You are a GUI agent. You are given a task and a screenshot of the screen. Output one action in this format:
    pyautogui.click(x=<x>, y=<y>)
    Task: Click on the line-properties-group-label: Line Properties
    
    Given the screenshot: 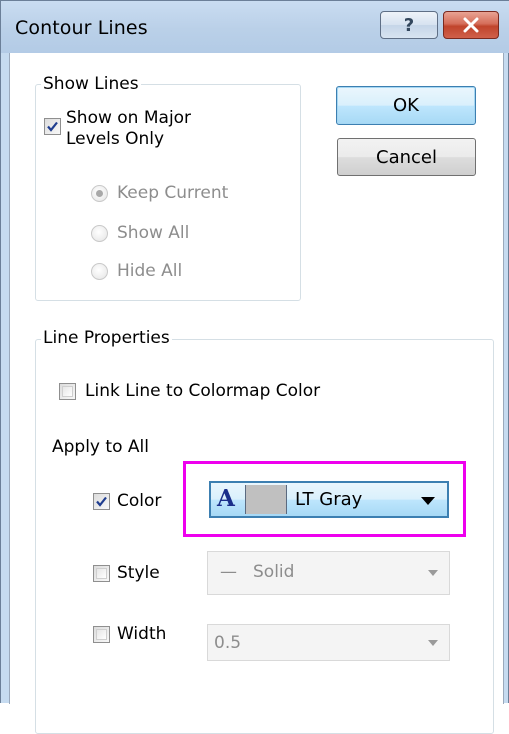 What is the action you would take?
    pyautogui.click(x=106, y=338)
    